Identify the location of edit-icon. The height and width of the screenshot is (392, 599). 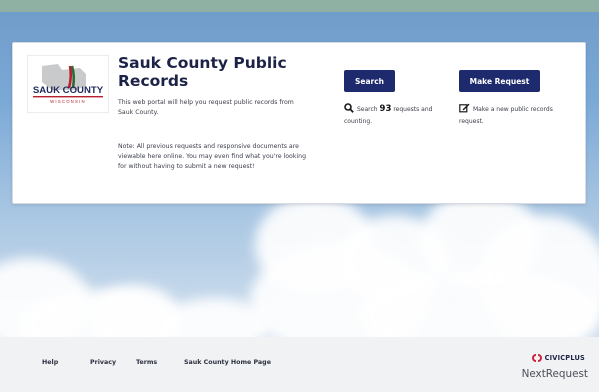
(464, 110).